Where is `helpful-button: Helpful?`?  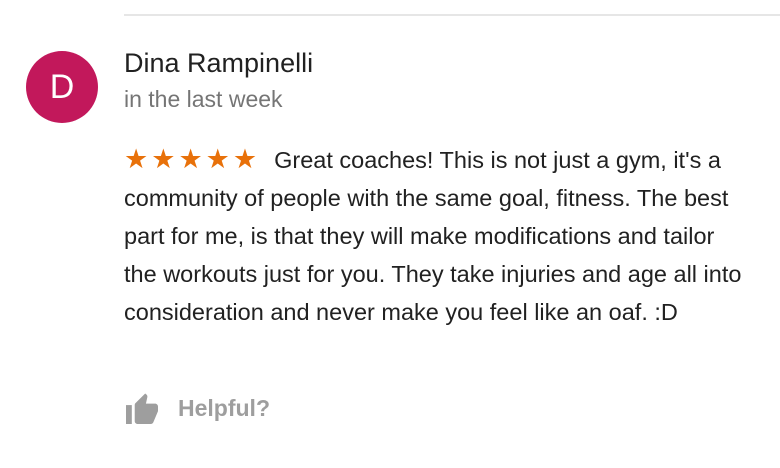 helpful-button: Helpful? is located at coordinates (197, 408).